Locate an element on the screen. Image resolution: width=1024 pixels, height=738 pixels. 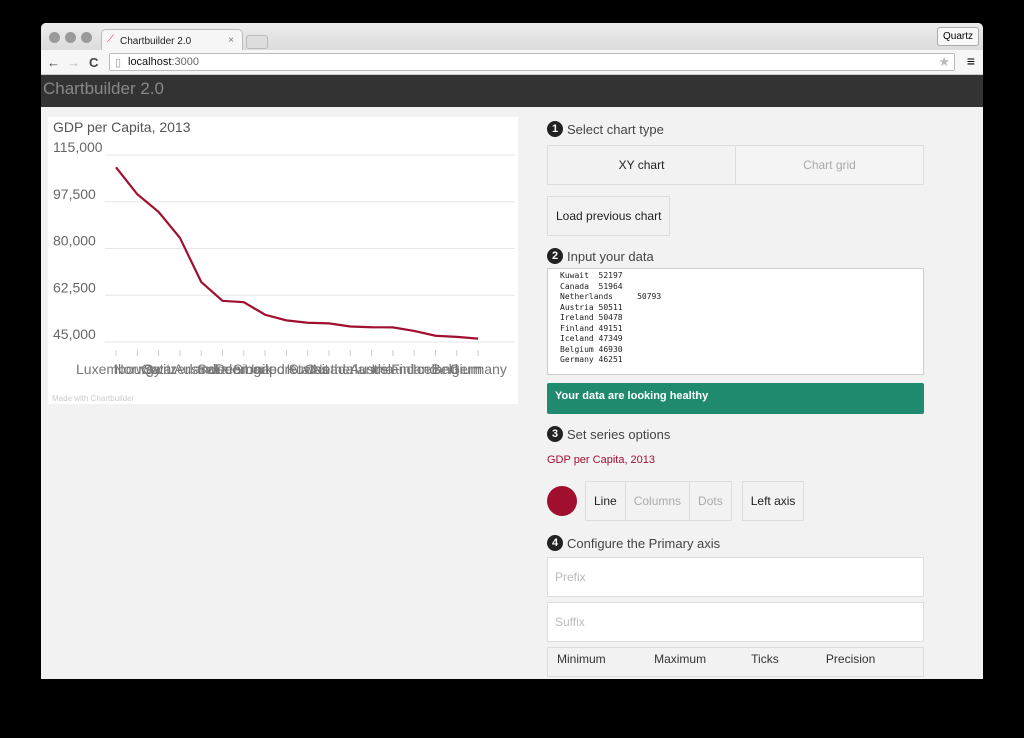
forward-icon: → is located at coordinates (73, 62).